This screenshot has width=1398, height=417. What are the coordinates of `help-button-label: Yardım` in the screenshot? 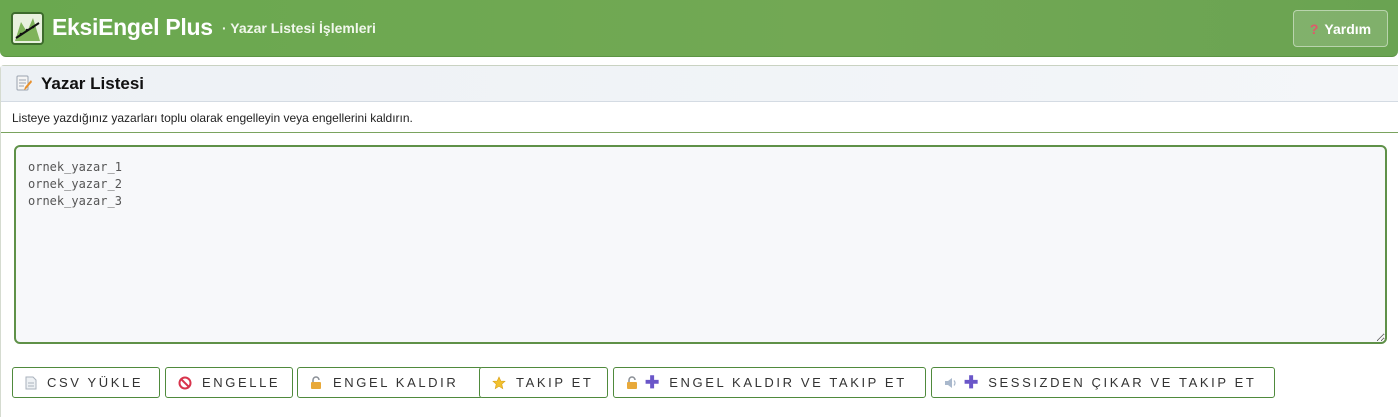 It's located at (1348, 28).